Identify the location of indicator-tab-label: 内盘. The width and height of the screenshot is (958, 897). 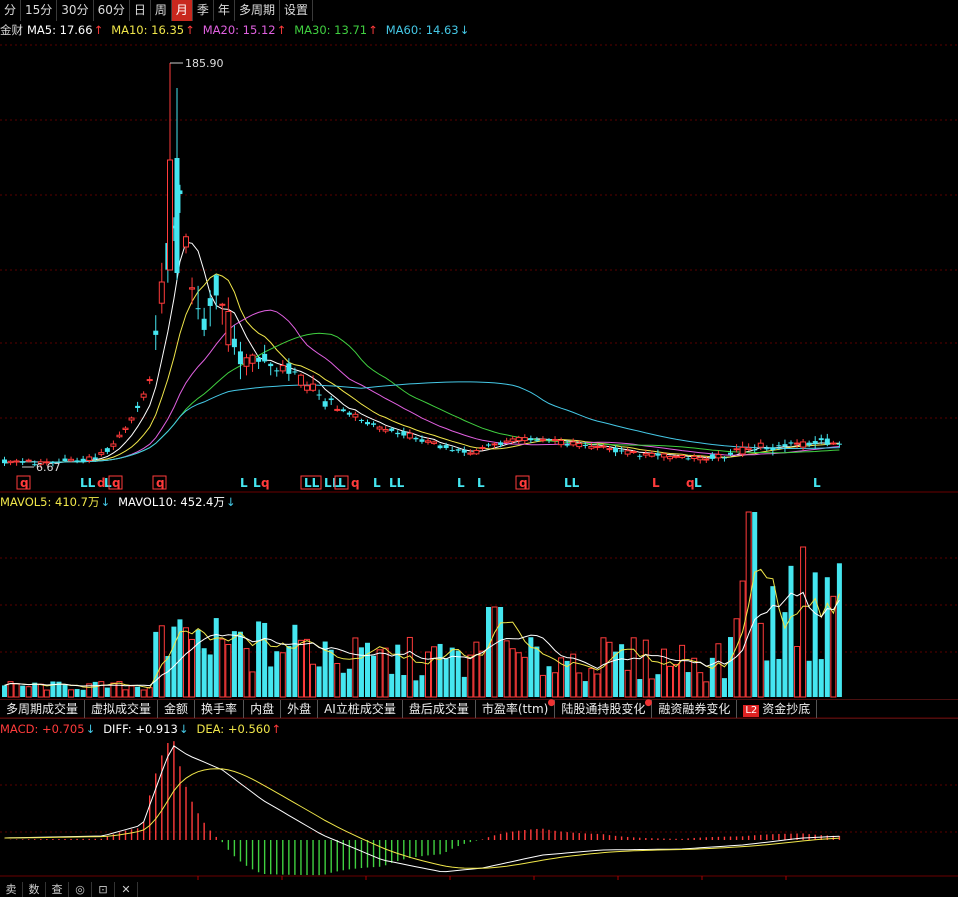
(262, 709).